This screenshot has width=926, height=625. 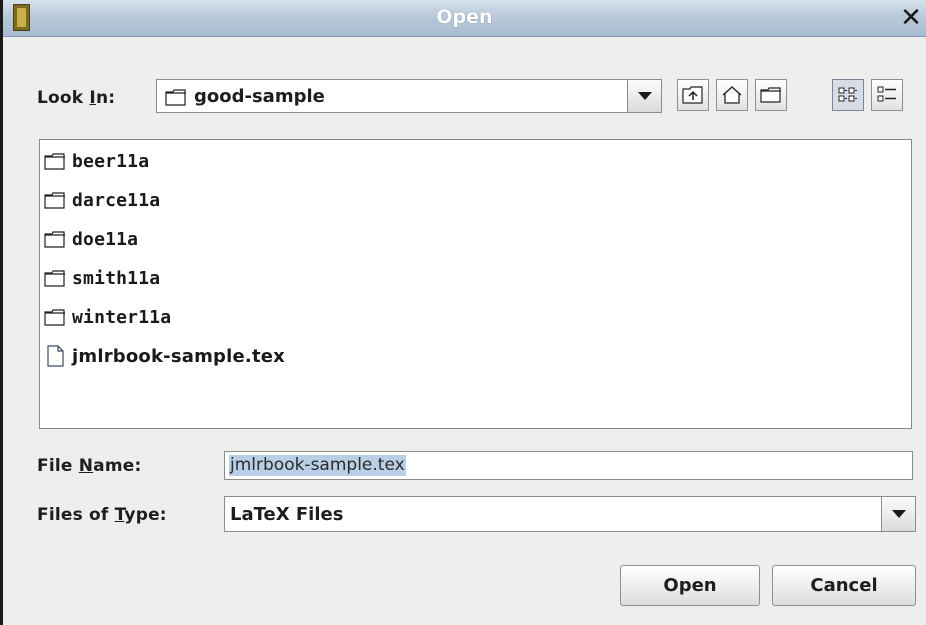 What do you see at coordinates (570, 514) in the screenshot?
I see `file-type-combo: LaTeX Files` at bounding box center [570, 514].